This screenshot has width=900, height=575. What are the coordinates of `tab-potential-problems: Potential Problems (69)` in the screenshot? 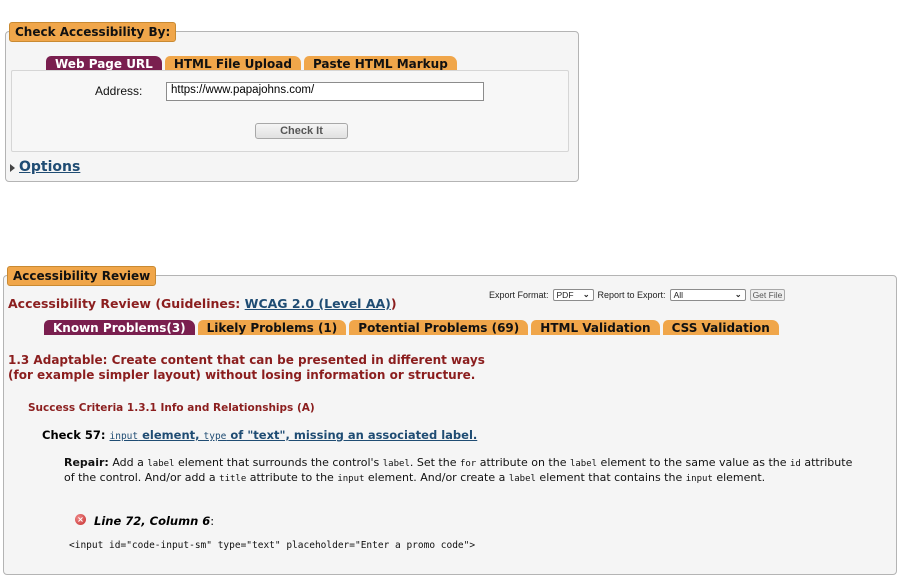 It's located at (439, 327).